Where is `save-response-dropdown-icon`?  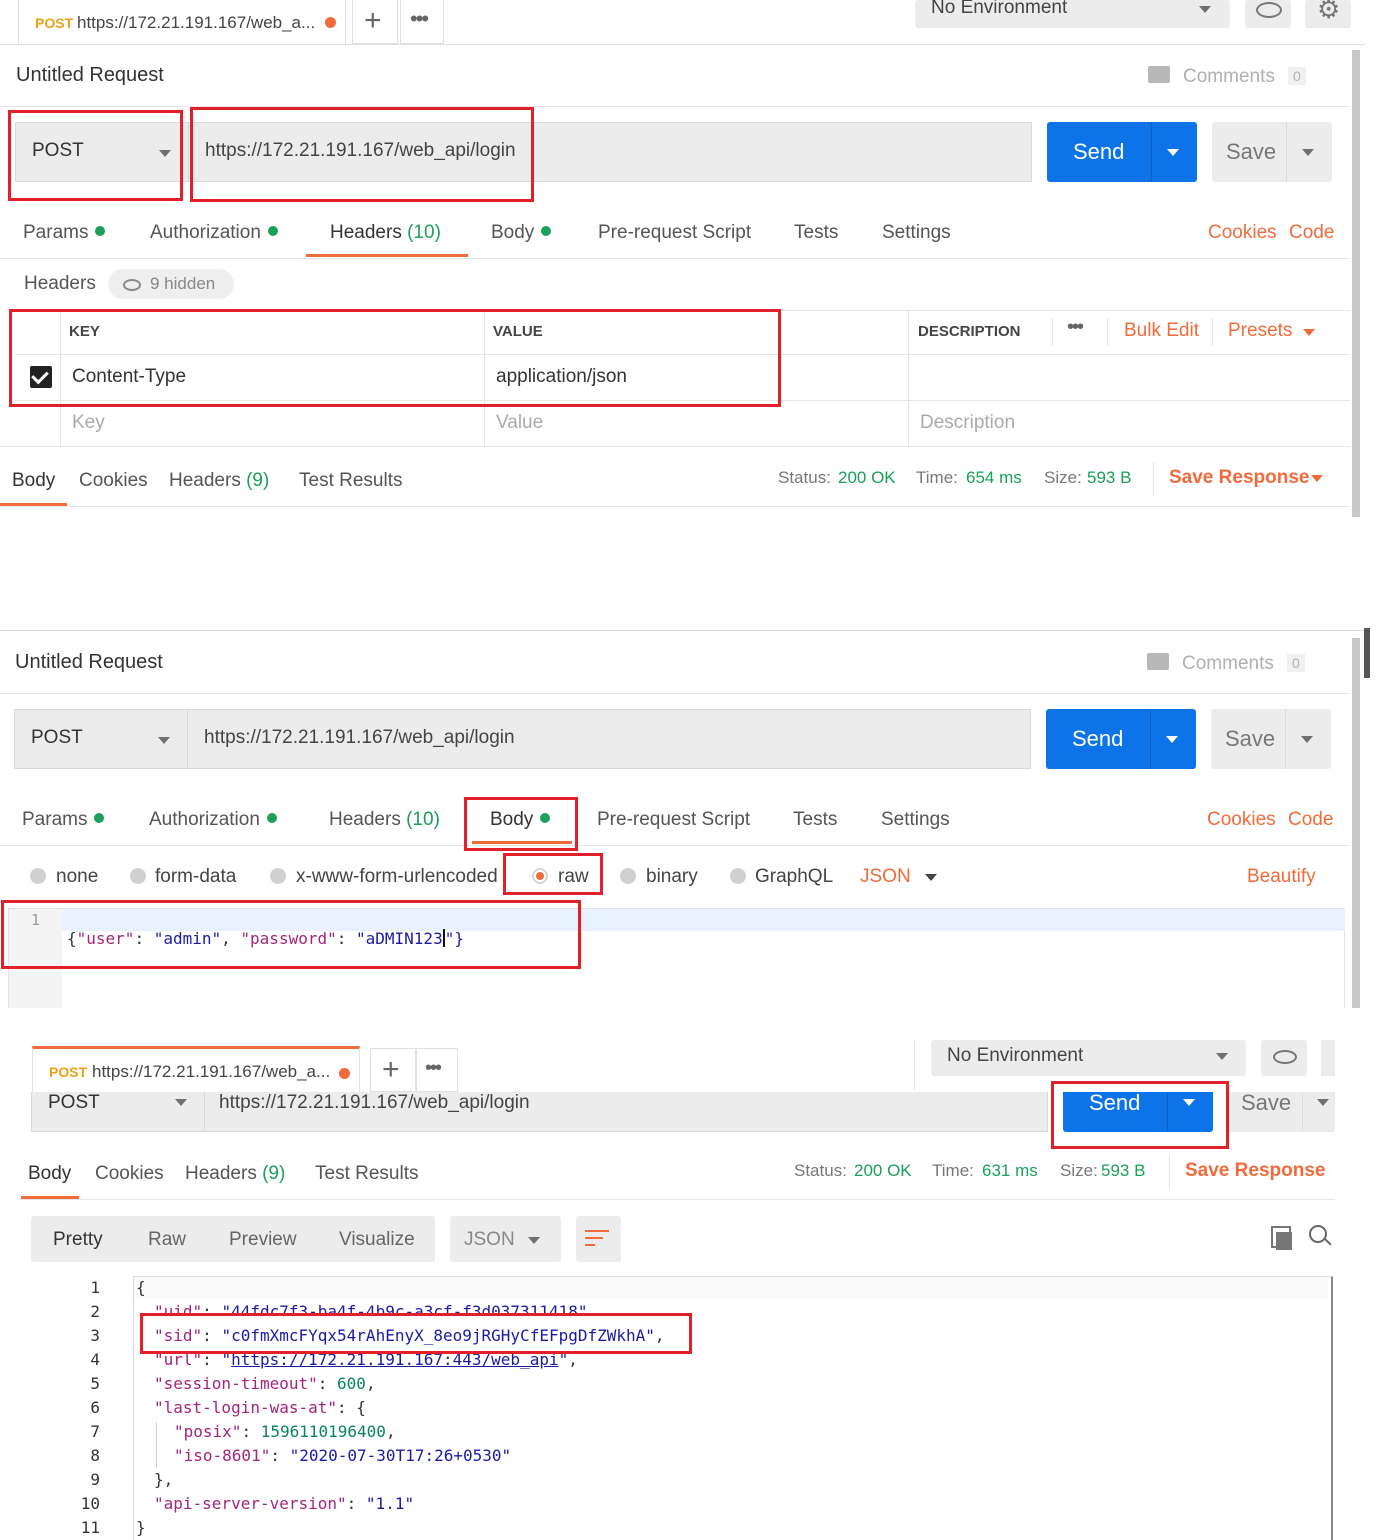
save-response-dropdown-icon is located at coordinates (1317, 478).